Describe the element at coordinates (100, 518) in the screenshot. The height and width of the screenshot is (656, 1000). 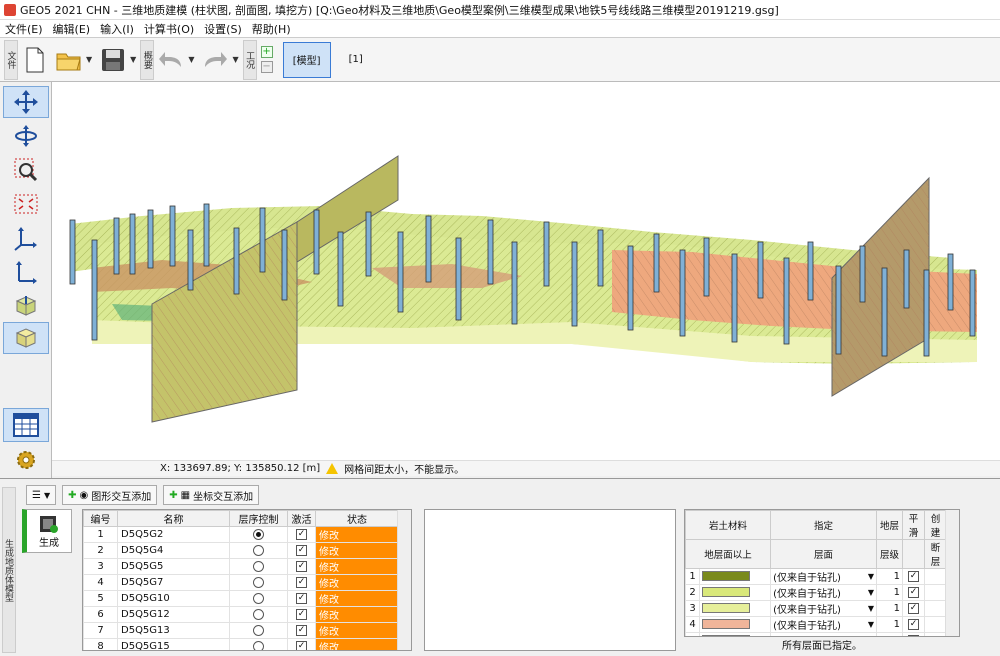
I see `col-number: 编号` at that location.